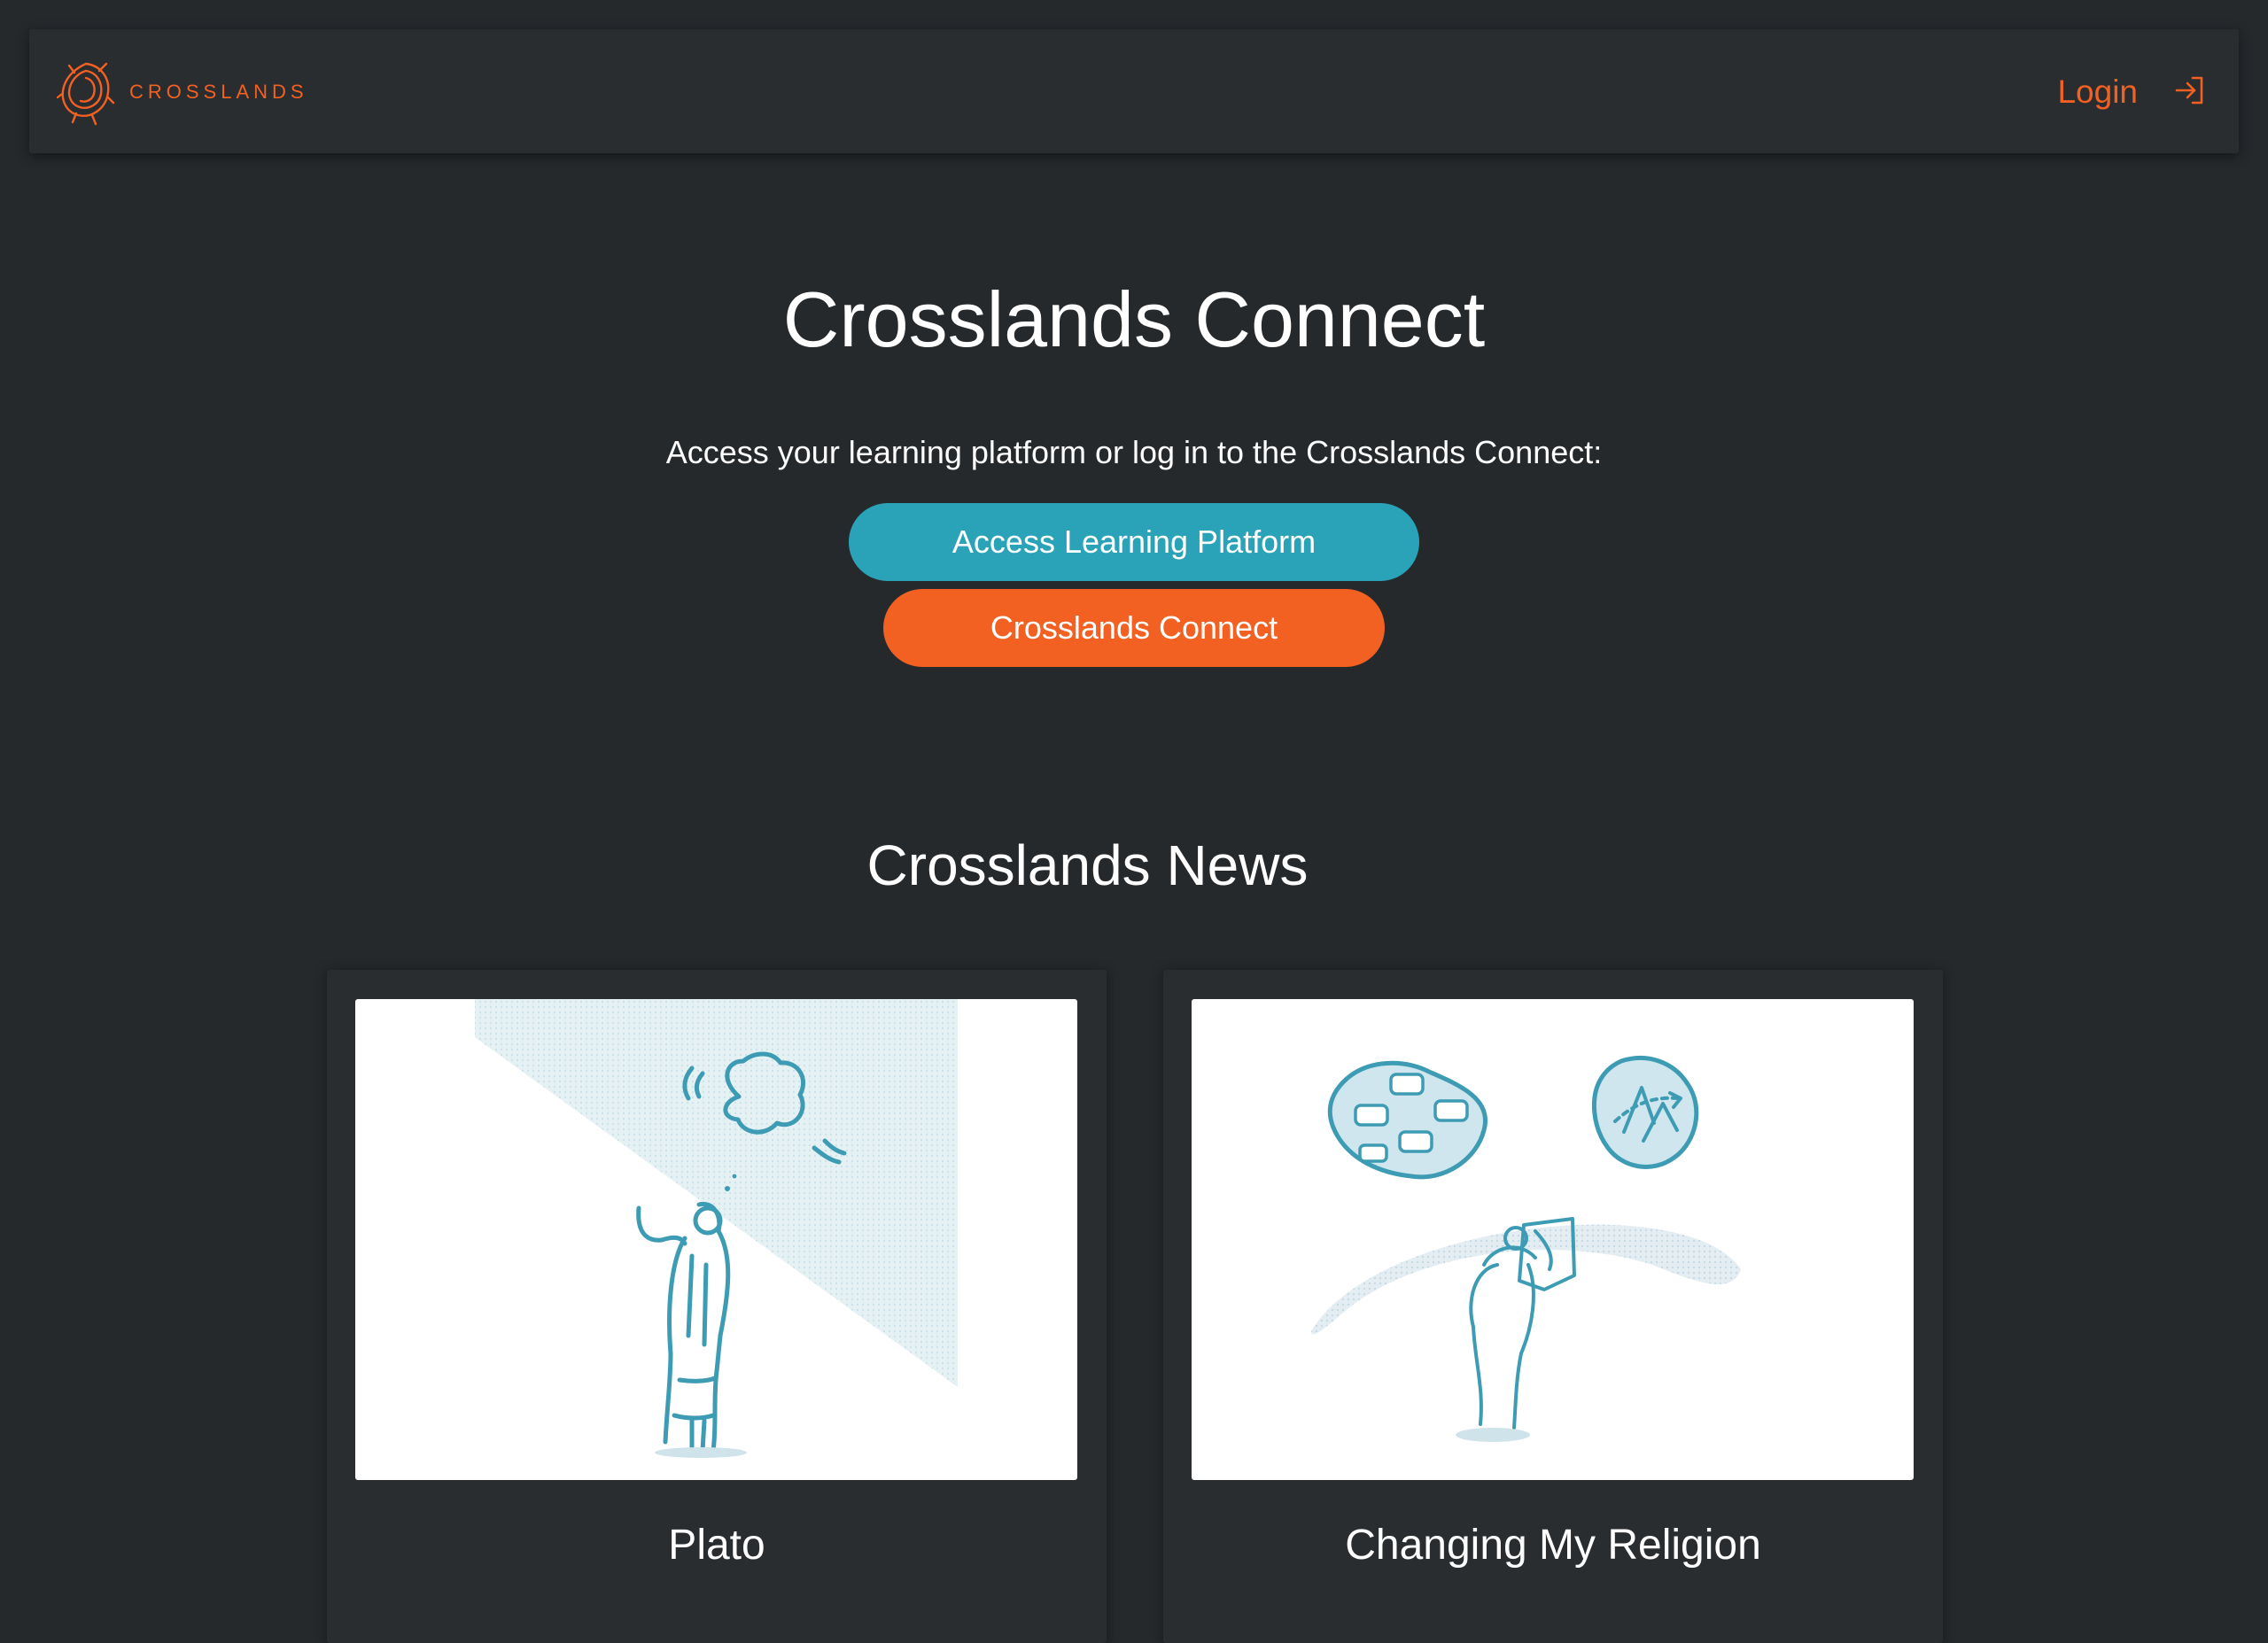 The height and width of the screenshot is (1643, 2268). I want to click on access-learning-platform-button: Access Learning Platform, so click(1134, 542).